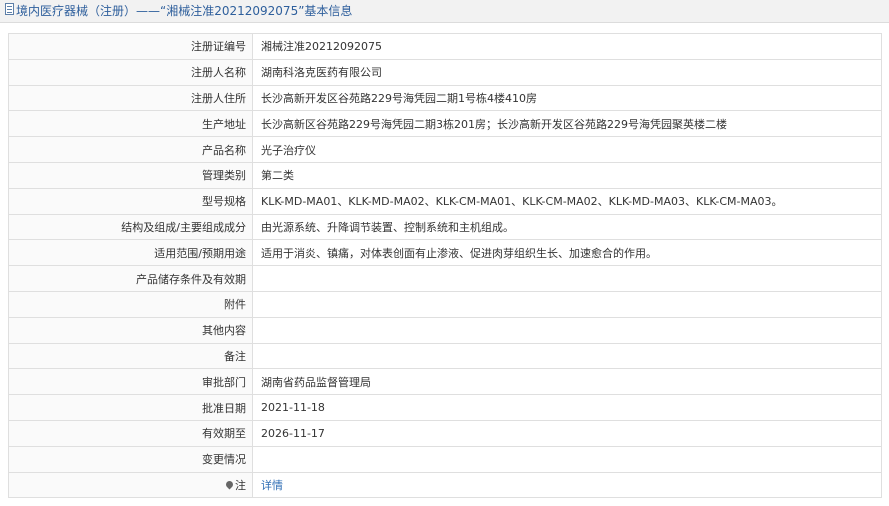 The image size is (889, 506). I want to click on page-title: 境内医疗器械（注册）——“湘械注准20212092075”基本信息, so click(184, 11).